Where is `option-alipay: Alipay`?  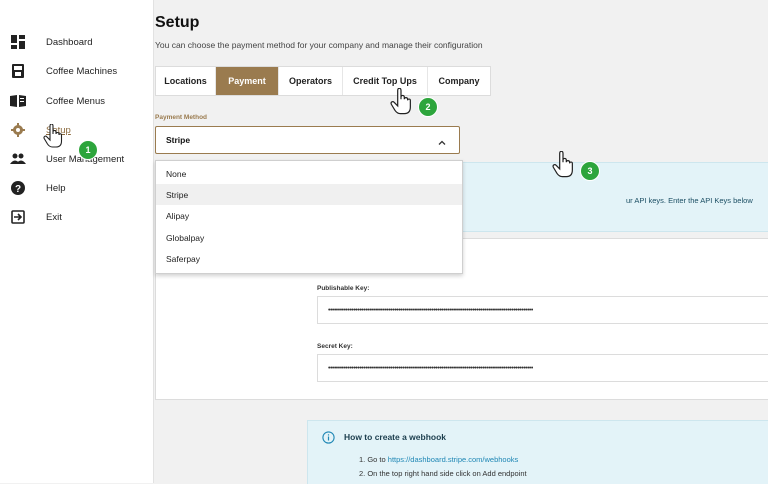 option-alipay: Alipay is located at coordinates (309, 215).